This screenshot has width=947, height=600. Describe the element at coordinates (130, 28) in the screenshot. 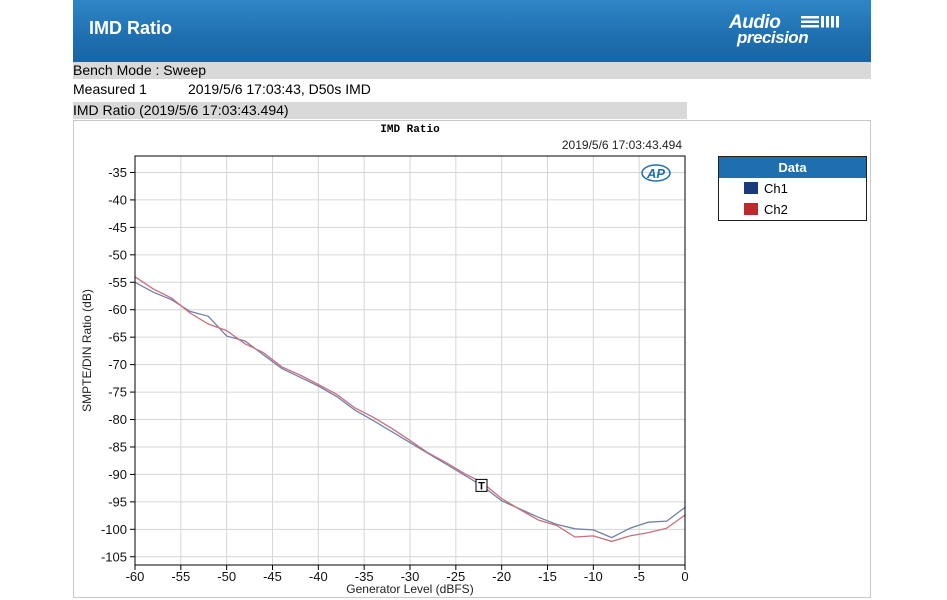

I see `header-title: IMD Ratio` at that location.